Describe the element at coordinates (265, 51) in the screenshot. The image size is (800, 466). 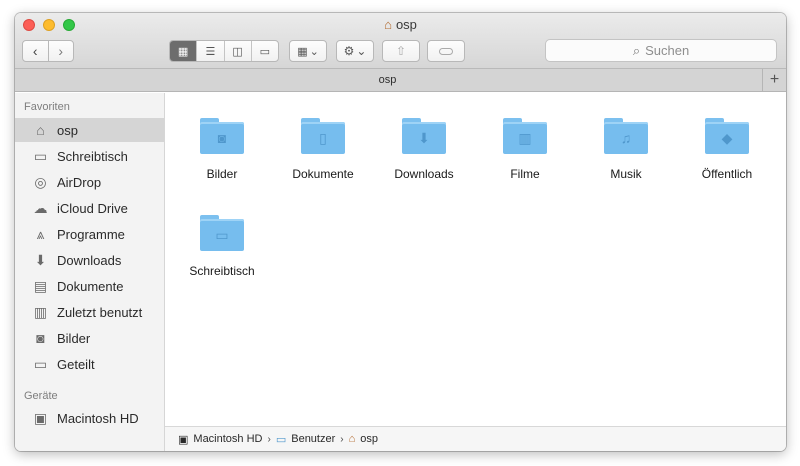
I see `gallery-view-button: ▭` at that location.